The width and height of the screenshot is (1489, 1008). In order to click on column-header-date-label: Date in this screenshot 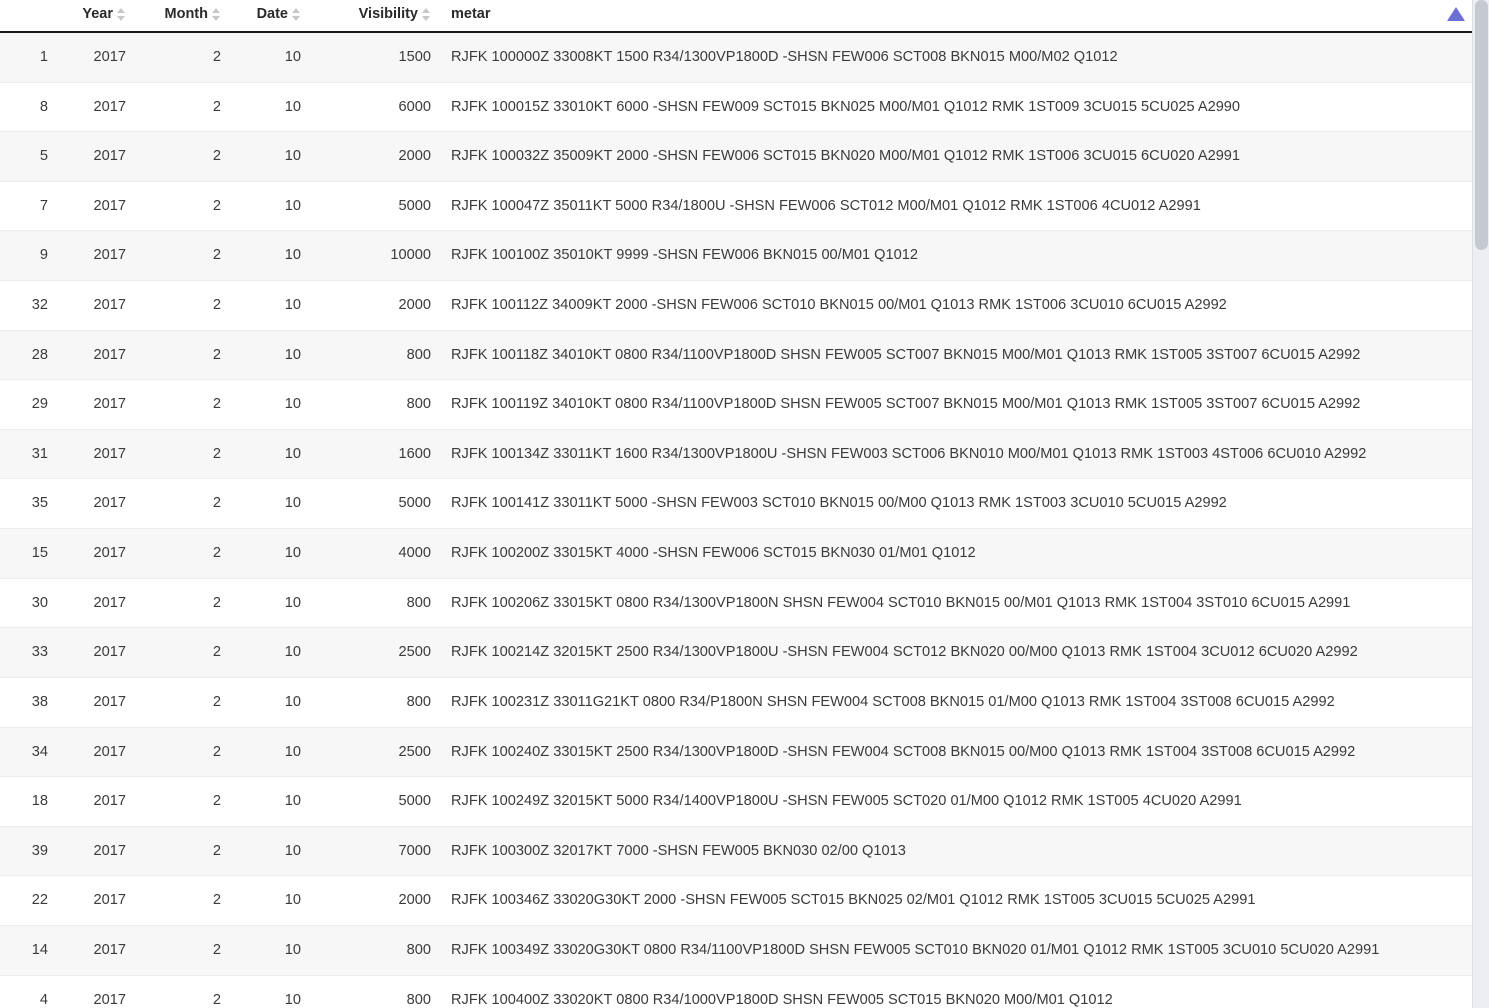, I will do `click(272, 14)`.